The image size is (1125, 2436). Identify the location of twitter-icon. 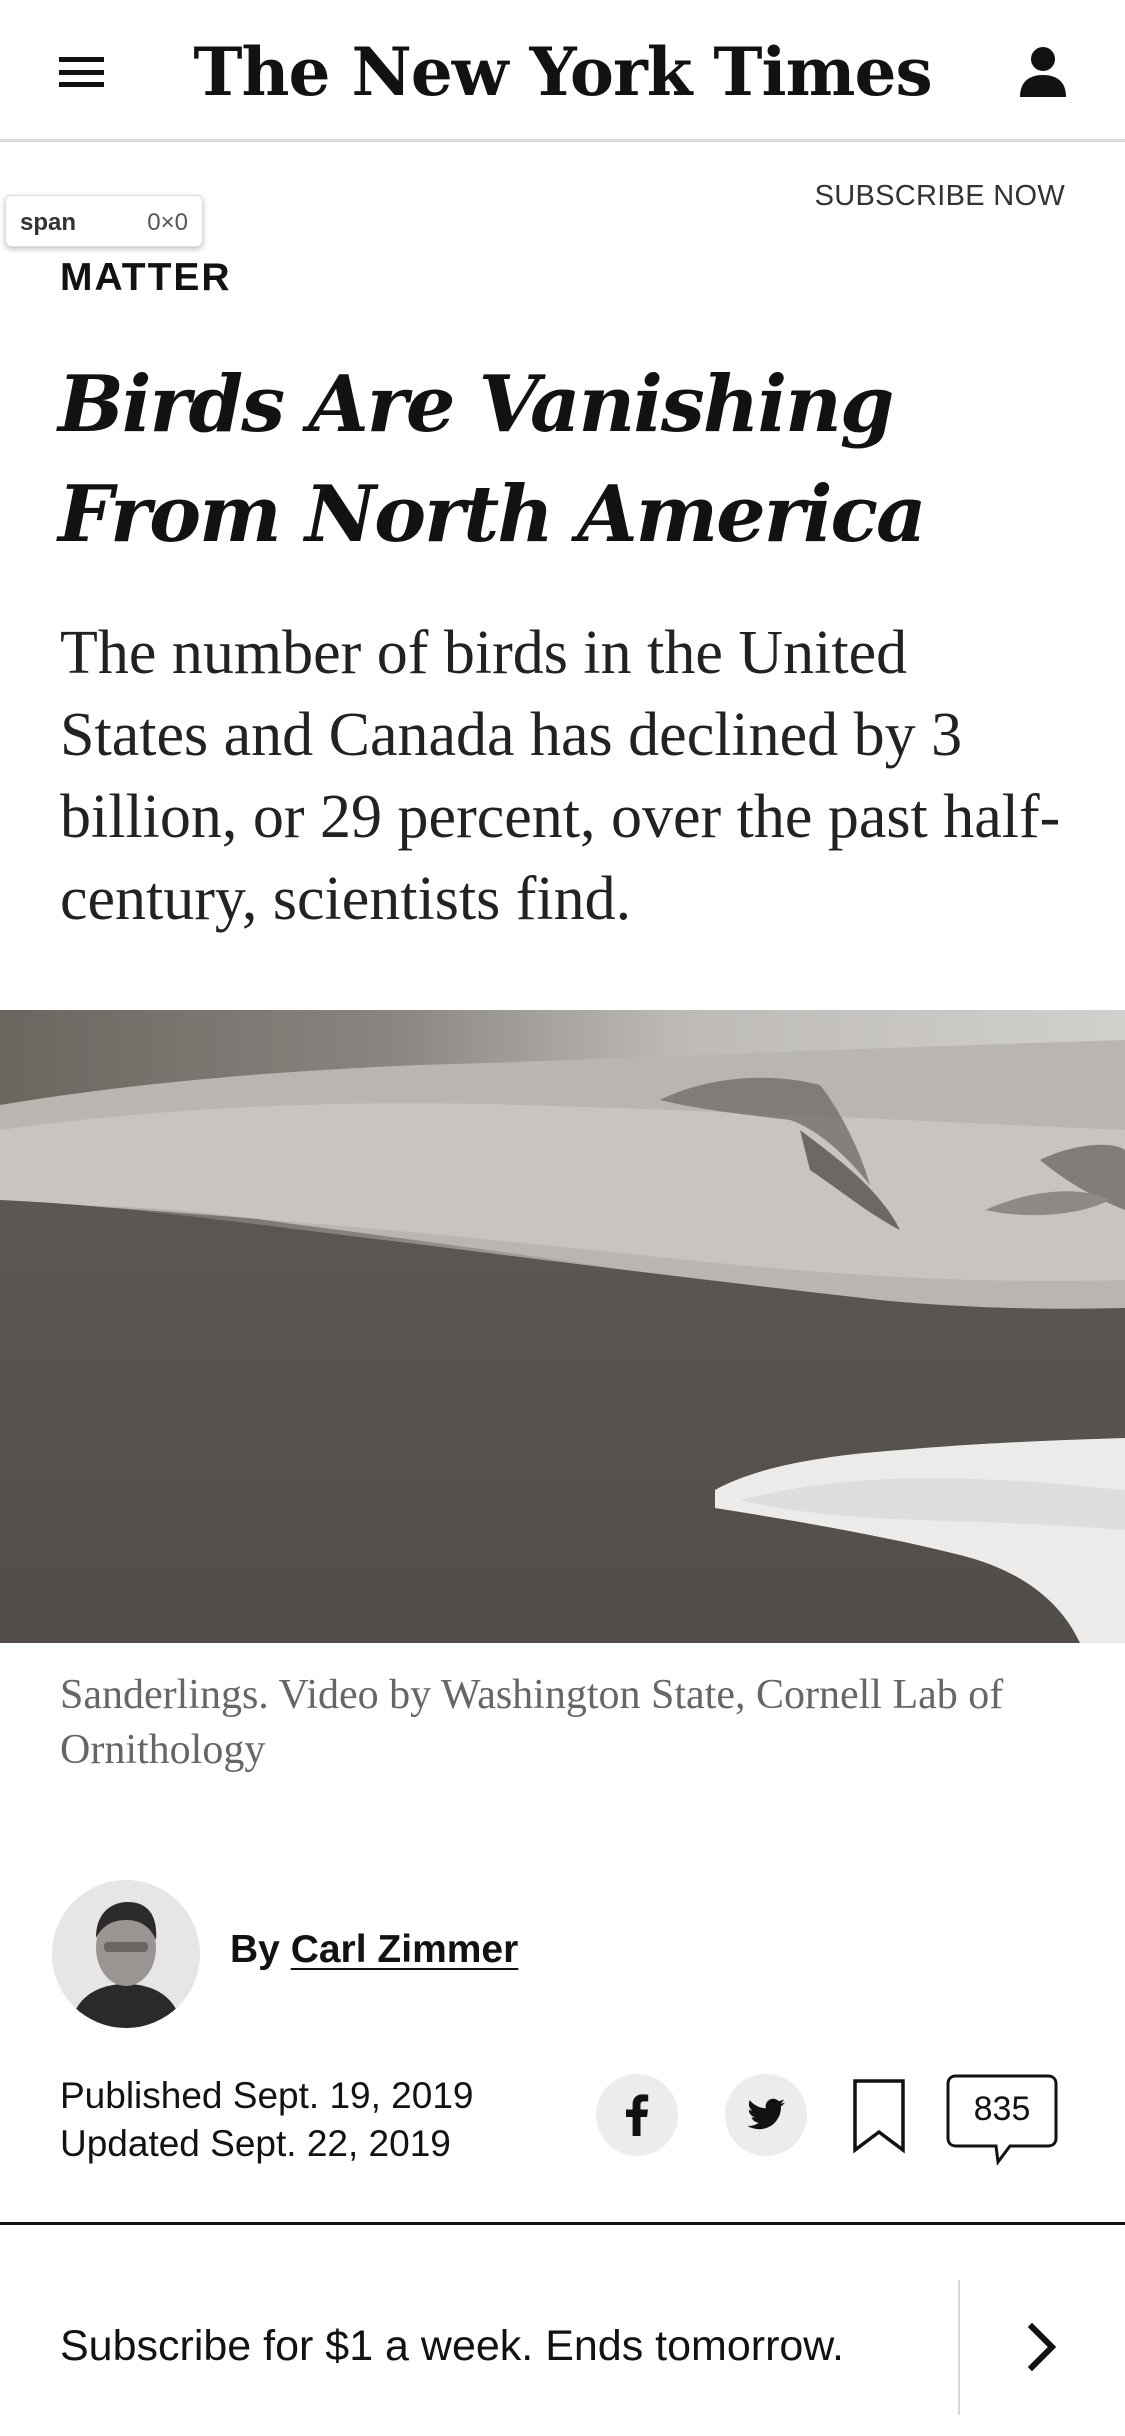
(766, 2114).